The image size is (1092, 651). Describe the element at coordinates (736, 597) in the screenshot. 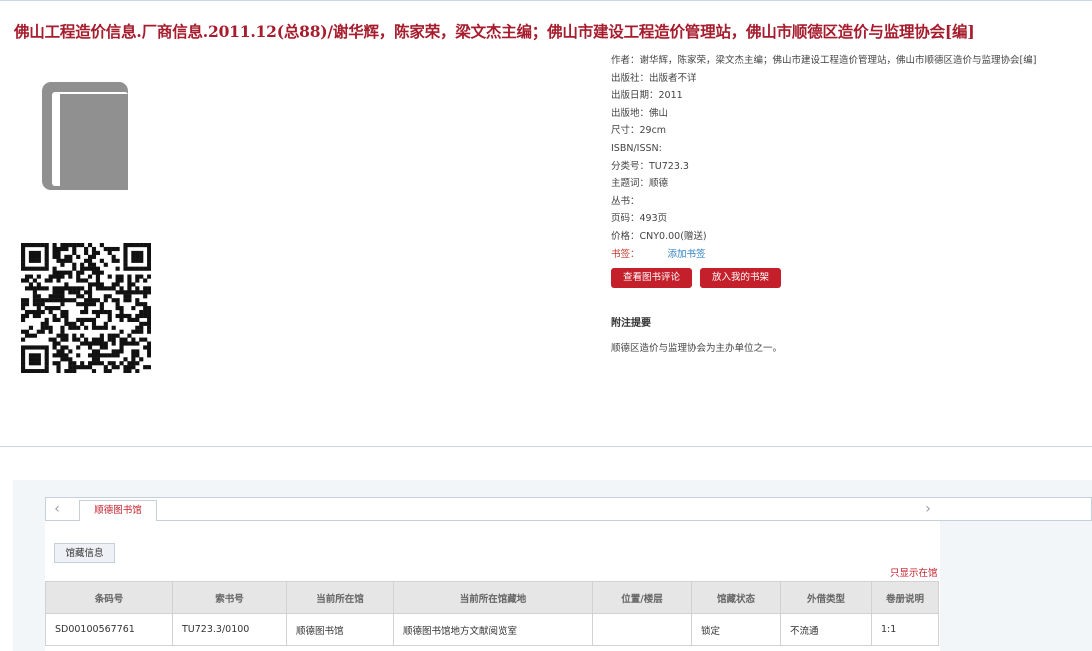

I see `col-status: 馆藏状态` at that location.